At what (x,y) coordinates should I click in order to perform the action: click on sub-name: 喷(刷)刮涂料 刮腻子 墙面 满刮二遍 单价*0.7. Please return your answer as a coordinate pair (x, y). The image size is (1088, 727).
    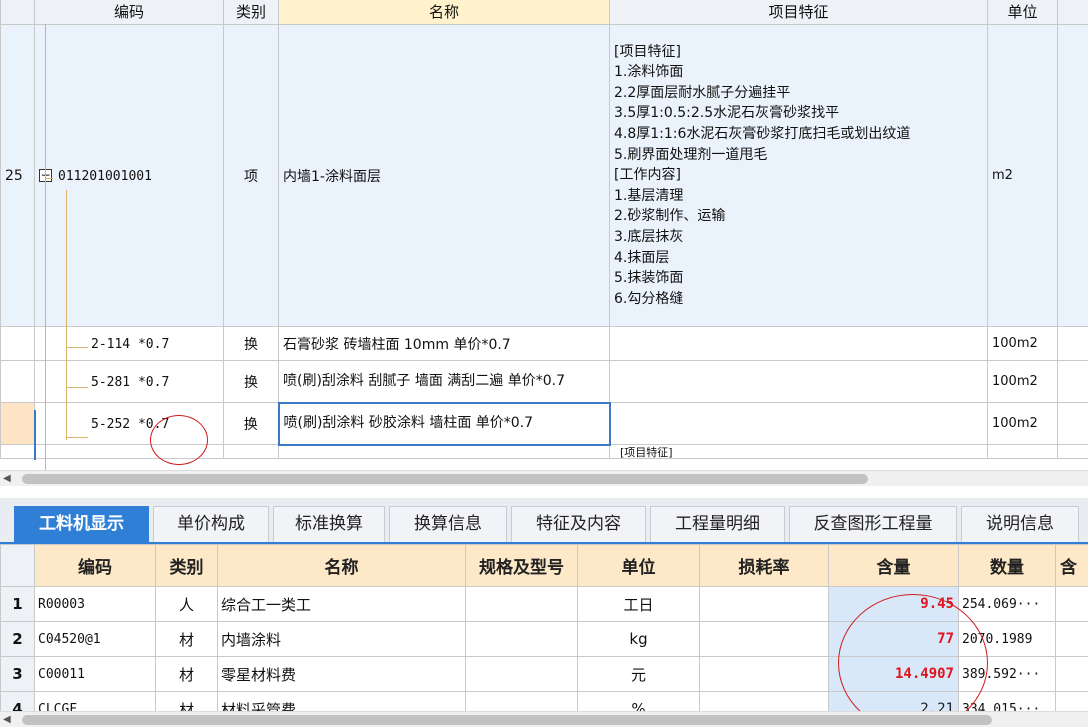
    Looking at the image, I should click on (444, 381).